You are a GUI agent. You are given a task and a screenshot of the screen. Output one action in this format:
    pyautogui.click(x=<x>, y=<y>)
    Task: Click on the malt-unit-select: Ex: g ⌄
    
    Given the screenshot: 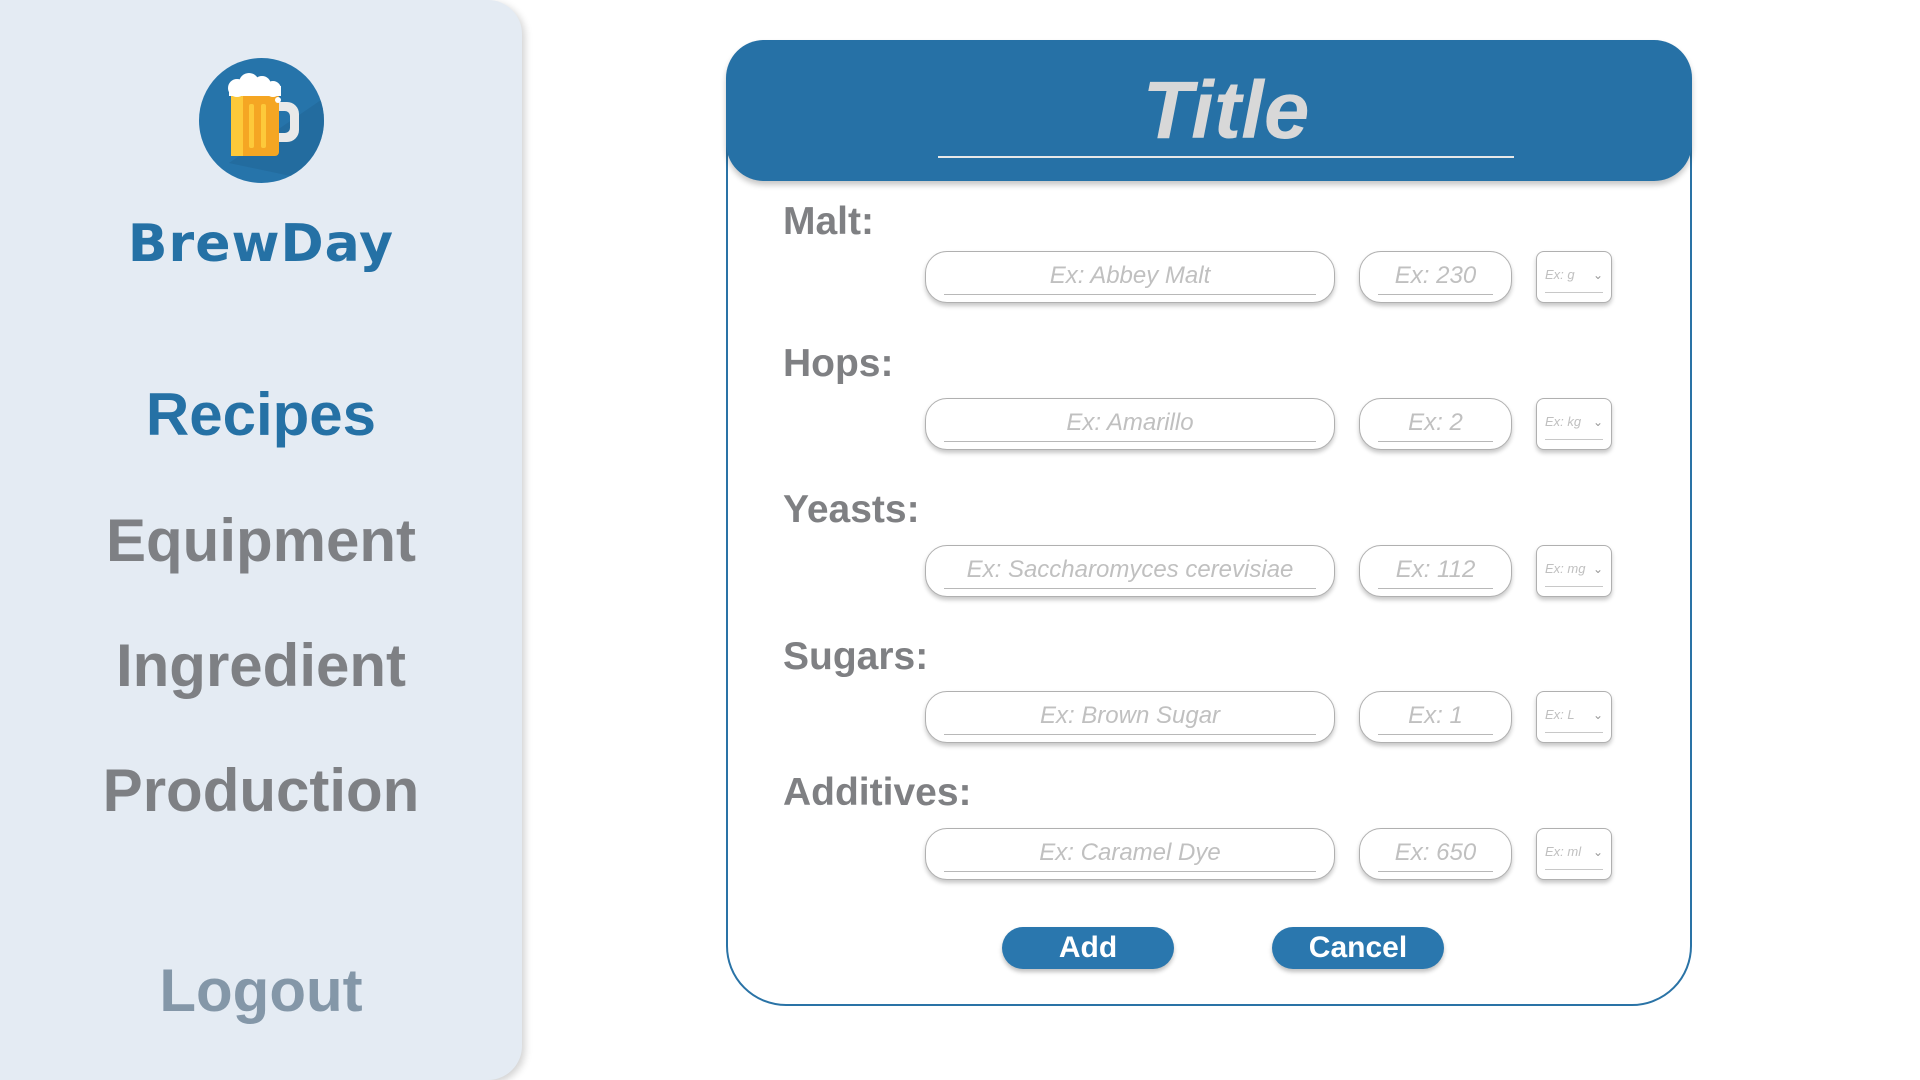 What is the action you would take?
    pyautogui.click(x=1574, y=277)
    